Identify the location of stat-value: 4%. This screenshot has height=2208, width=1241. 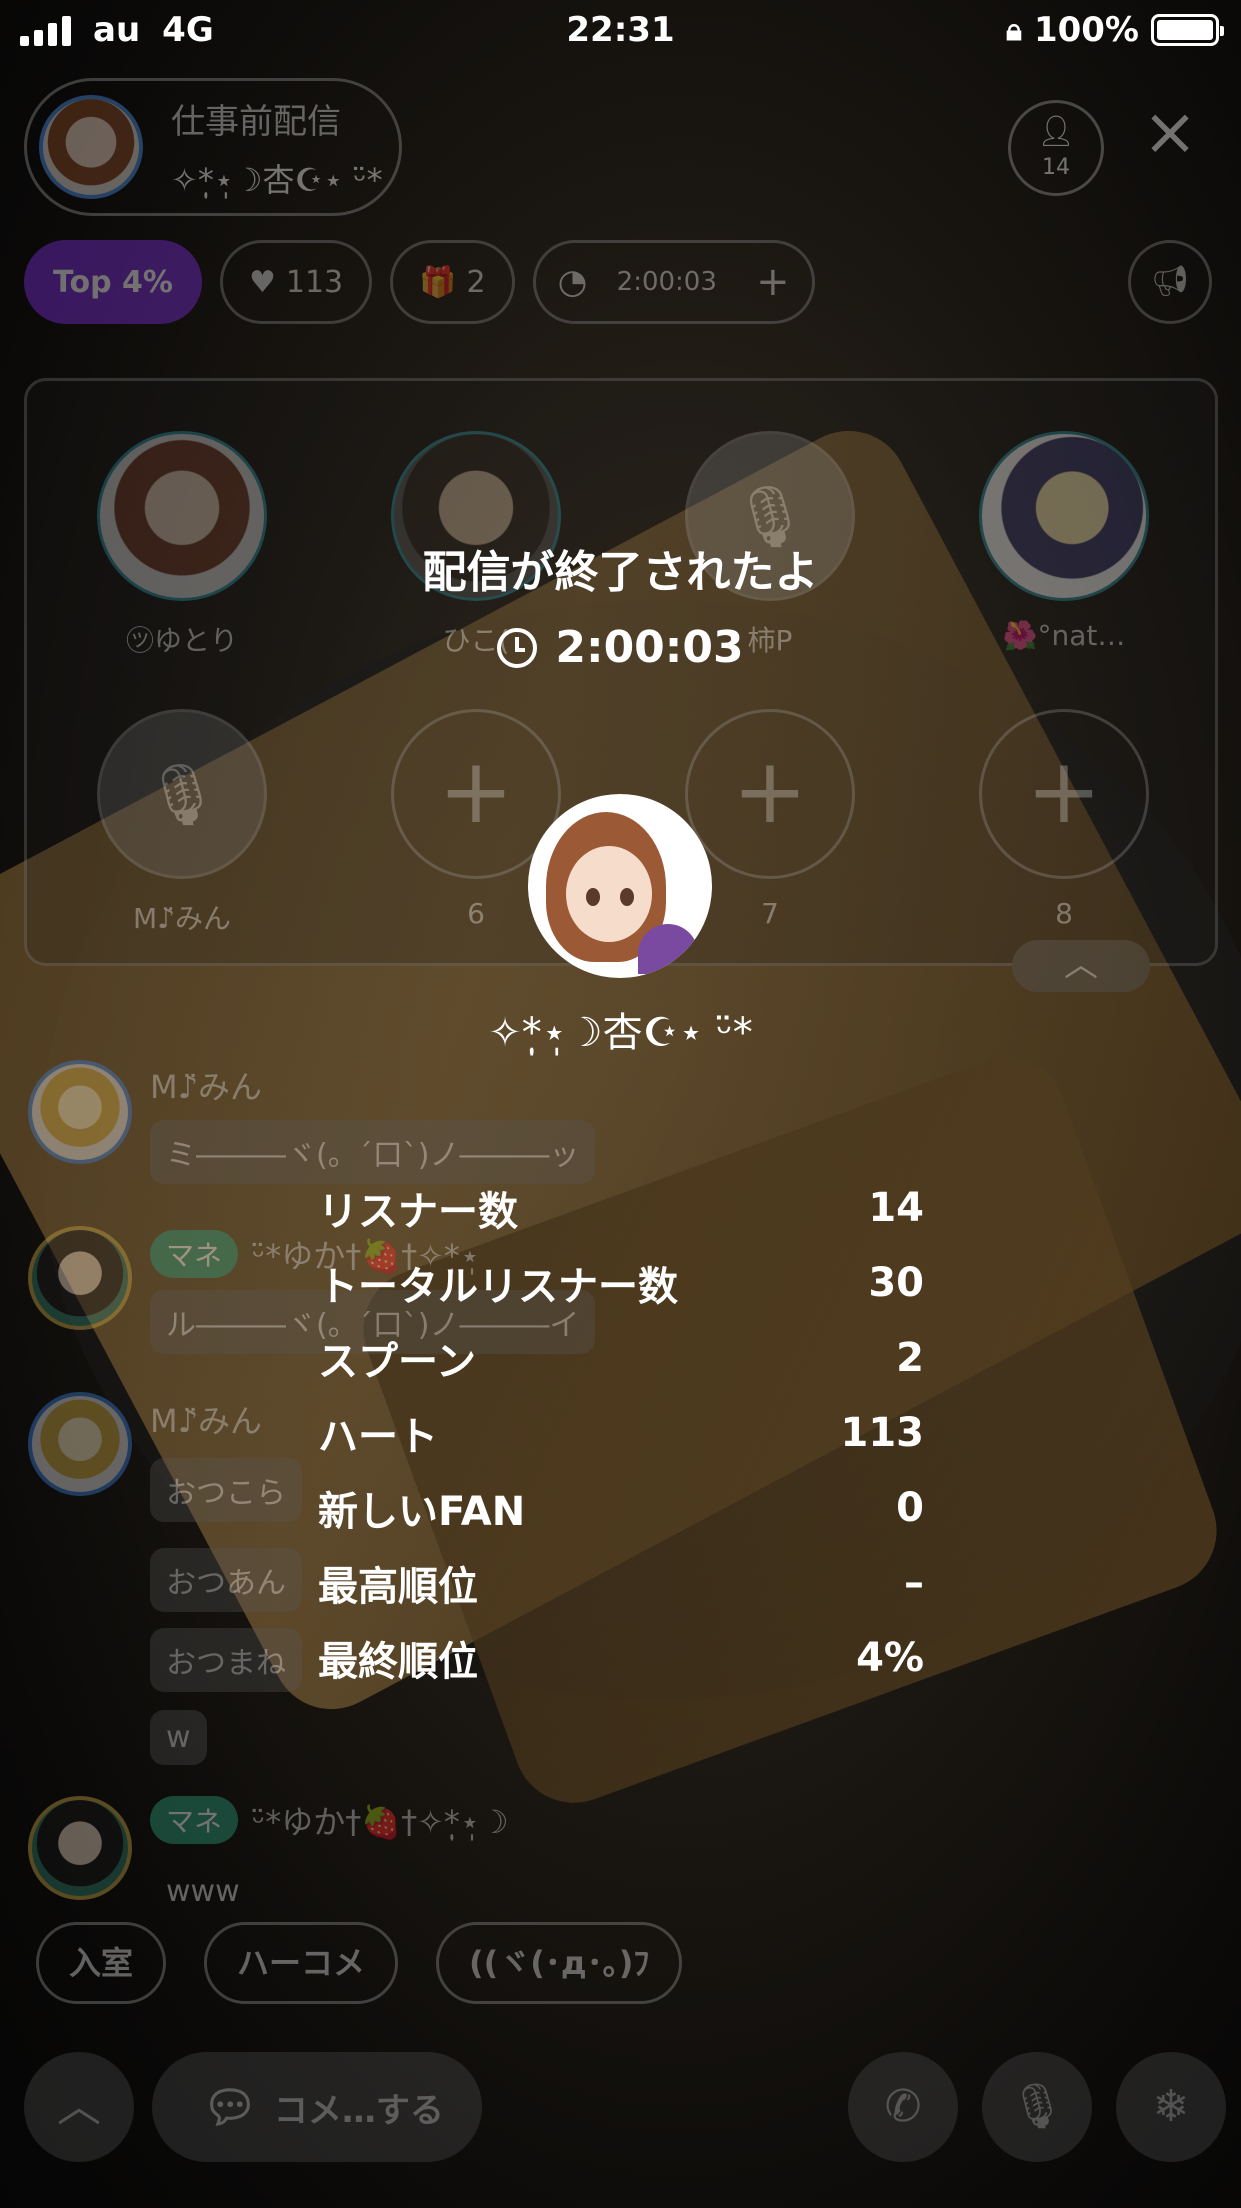
(890, 1657).